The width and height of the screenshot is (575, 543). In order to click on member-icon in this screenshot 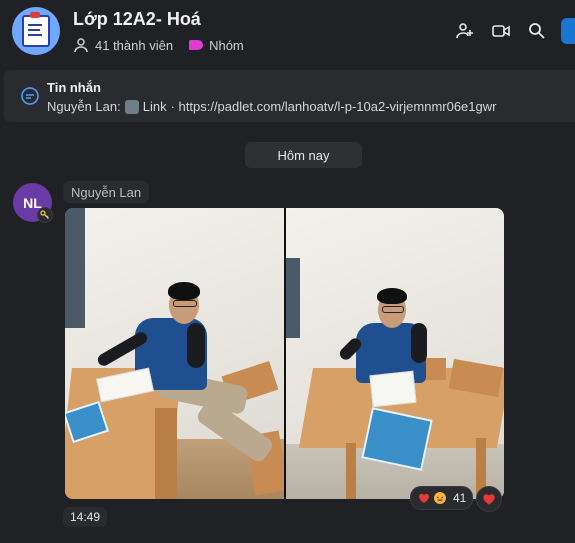, I will do `click(81, 45)`.